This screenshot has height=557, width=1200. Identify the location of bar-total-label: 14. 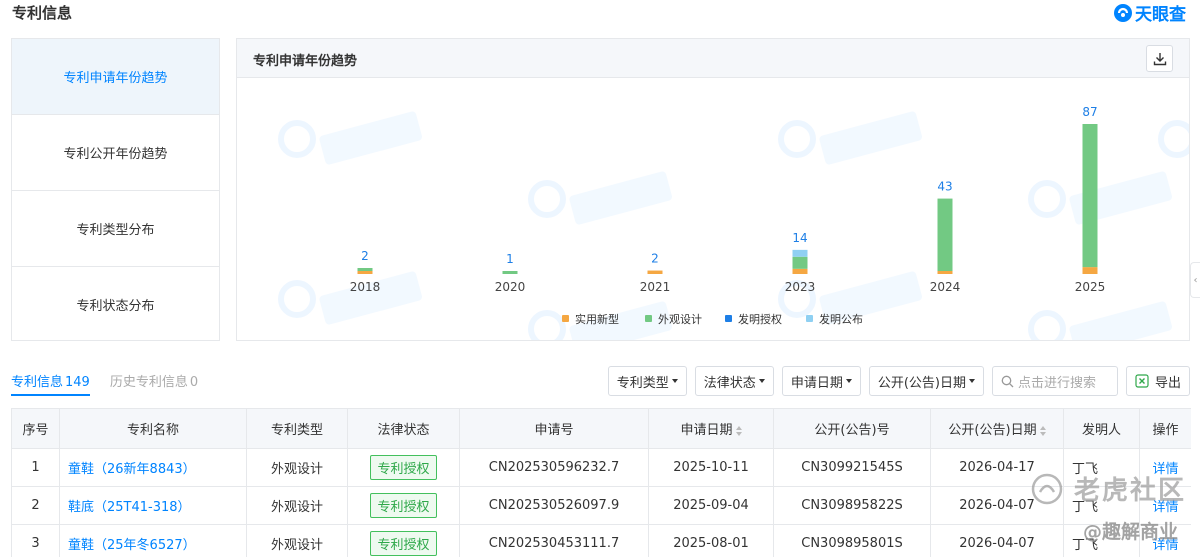
(799, 238).